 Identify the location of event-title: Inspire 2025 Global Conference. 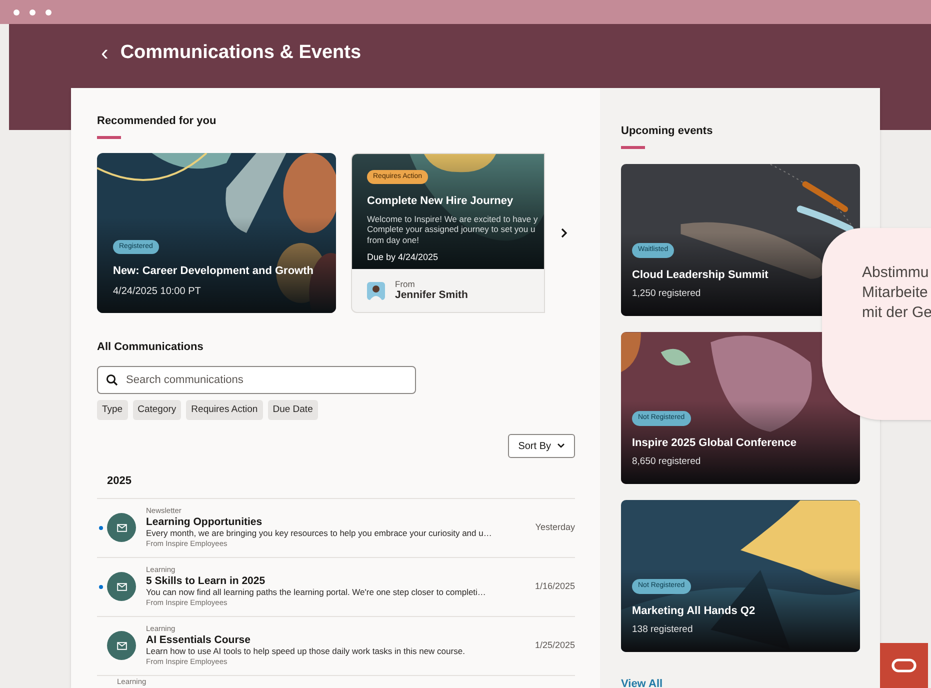
(714, 443).